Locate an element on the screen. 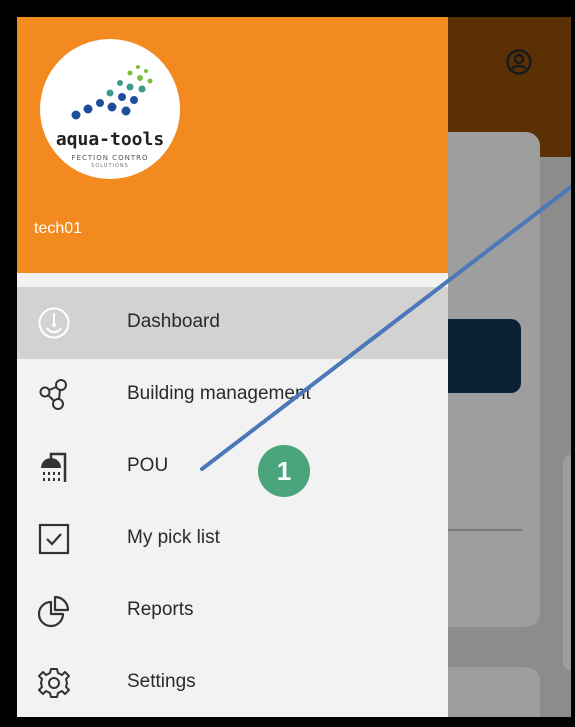  step-badge: 1 is located at coordinates (284, 471).